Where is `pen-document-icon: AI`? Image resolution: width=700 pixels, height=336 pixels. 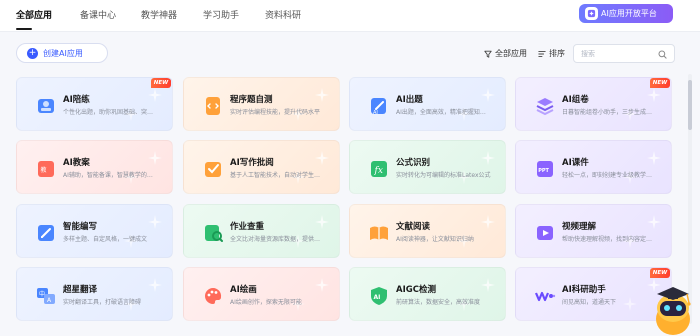
pen-document-icon: AI is located at coordinates (379, 106).